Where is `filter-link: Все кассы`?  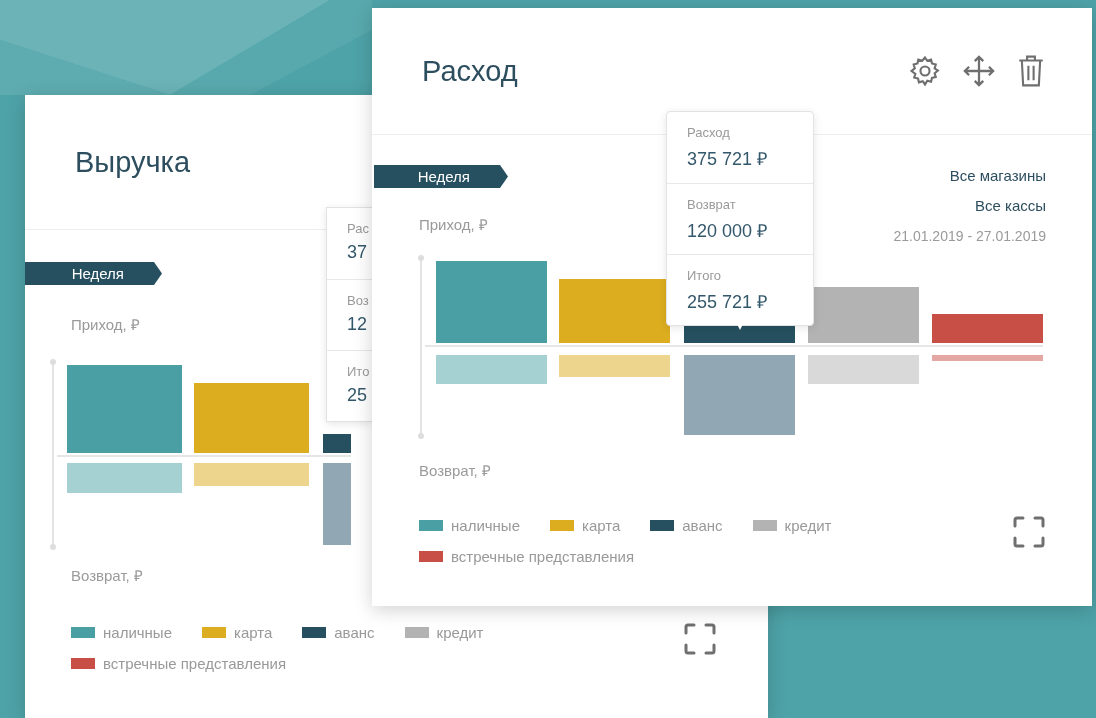
filter-link: Все кассы is located at coordinates (1010, 206).